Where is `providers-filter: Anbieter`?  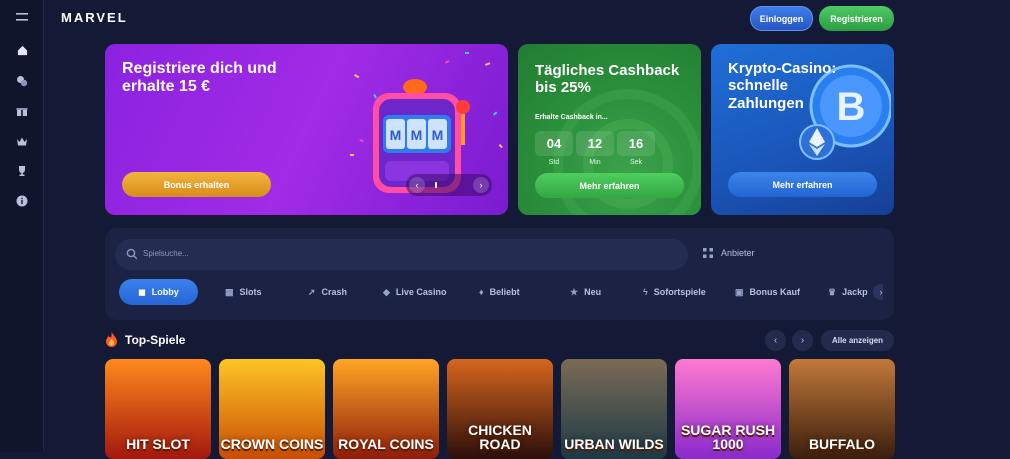 providers-filter: Anbieter is located at coordinates (729, 253).